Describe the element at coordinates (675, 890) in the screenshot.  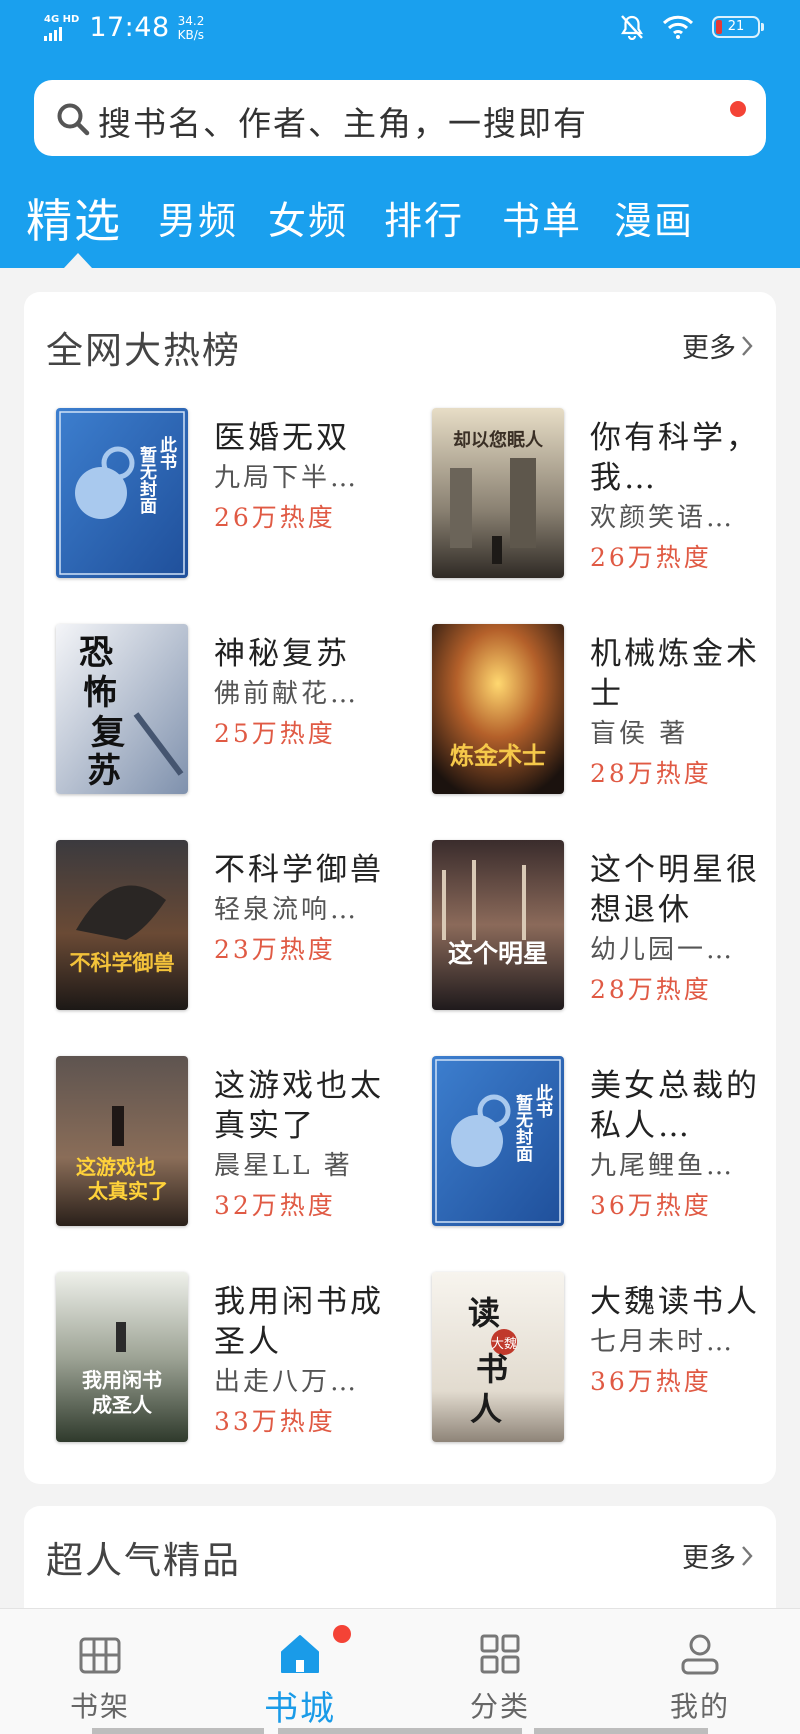
I see `book-title: 这个明星很想退休` at that location.